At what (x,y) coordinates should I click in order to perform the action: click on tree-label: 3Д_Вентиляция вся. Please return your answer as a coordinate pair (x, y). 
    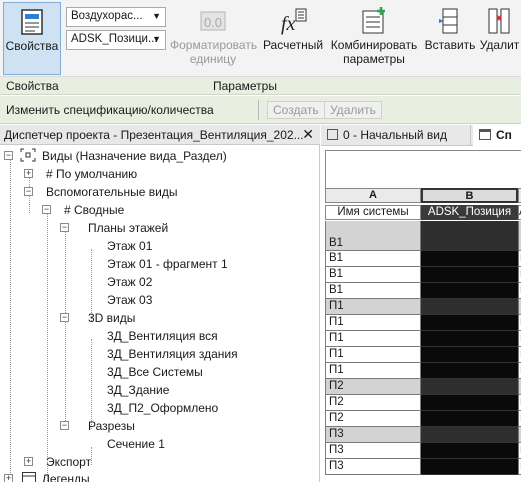
    Looking at the image, I should click on (162, 336).